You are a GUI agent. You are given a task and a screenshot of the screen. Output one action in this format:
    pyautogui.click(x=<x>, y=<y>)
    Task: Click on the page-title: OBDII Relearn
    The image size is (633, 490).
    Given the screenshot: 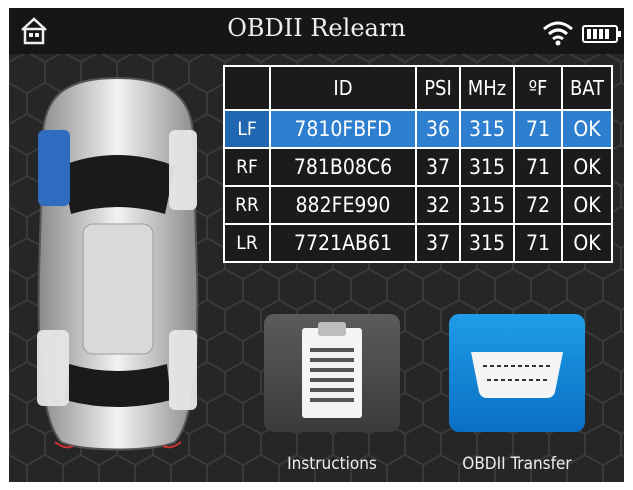 What is the action you would take?
    pyautogui.click(x=316, y=28)
    